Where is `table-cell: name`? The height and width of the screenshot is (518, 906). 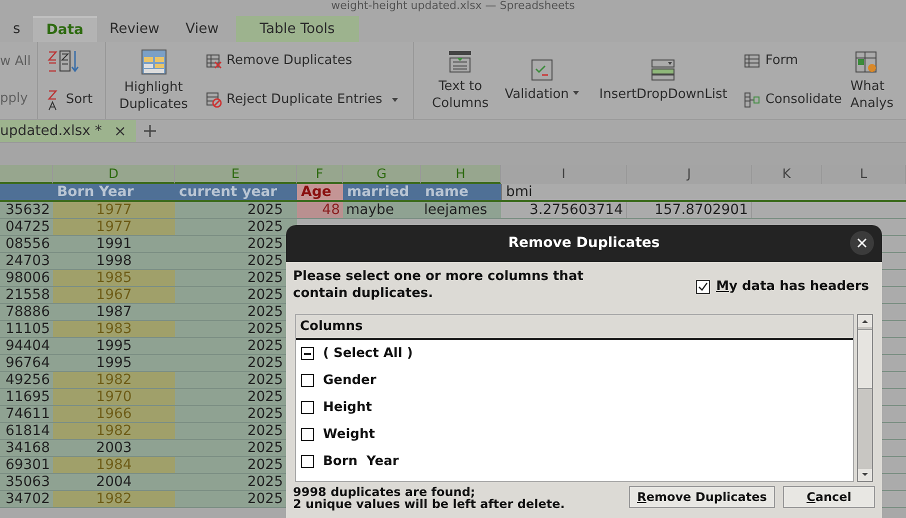 table-cell: name is located at coordinates (461, 192).